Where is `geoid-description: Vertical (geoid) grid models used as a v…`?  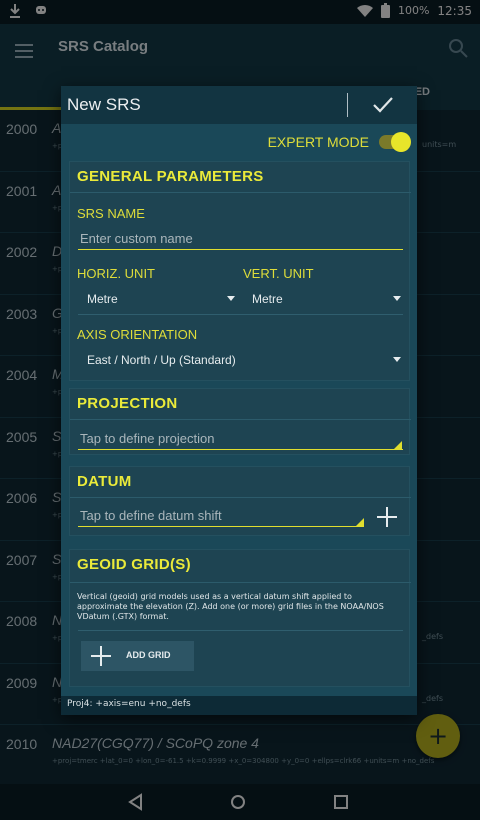 geoid-description: Vertical (geoid) grid models used as a v… is located at coordinates (230, 606).